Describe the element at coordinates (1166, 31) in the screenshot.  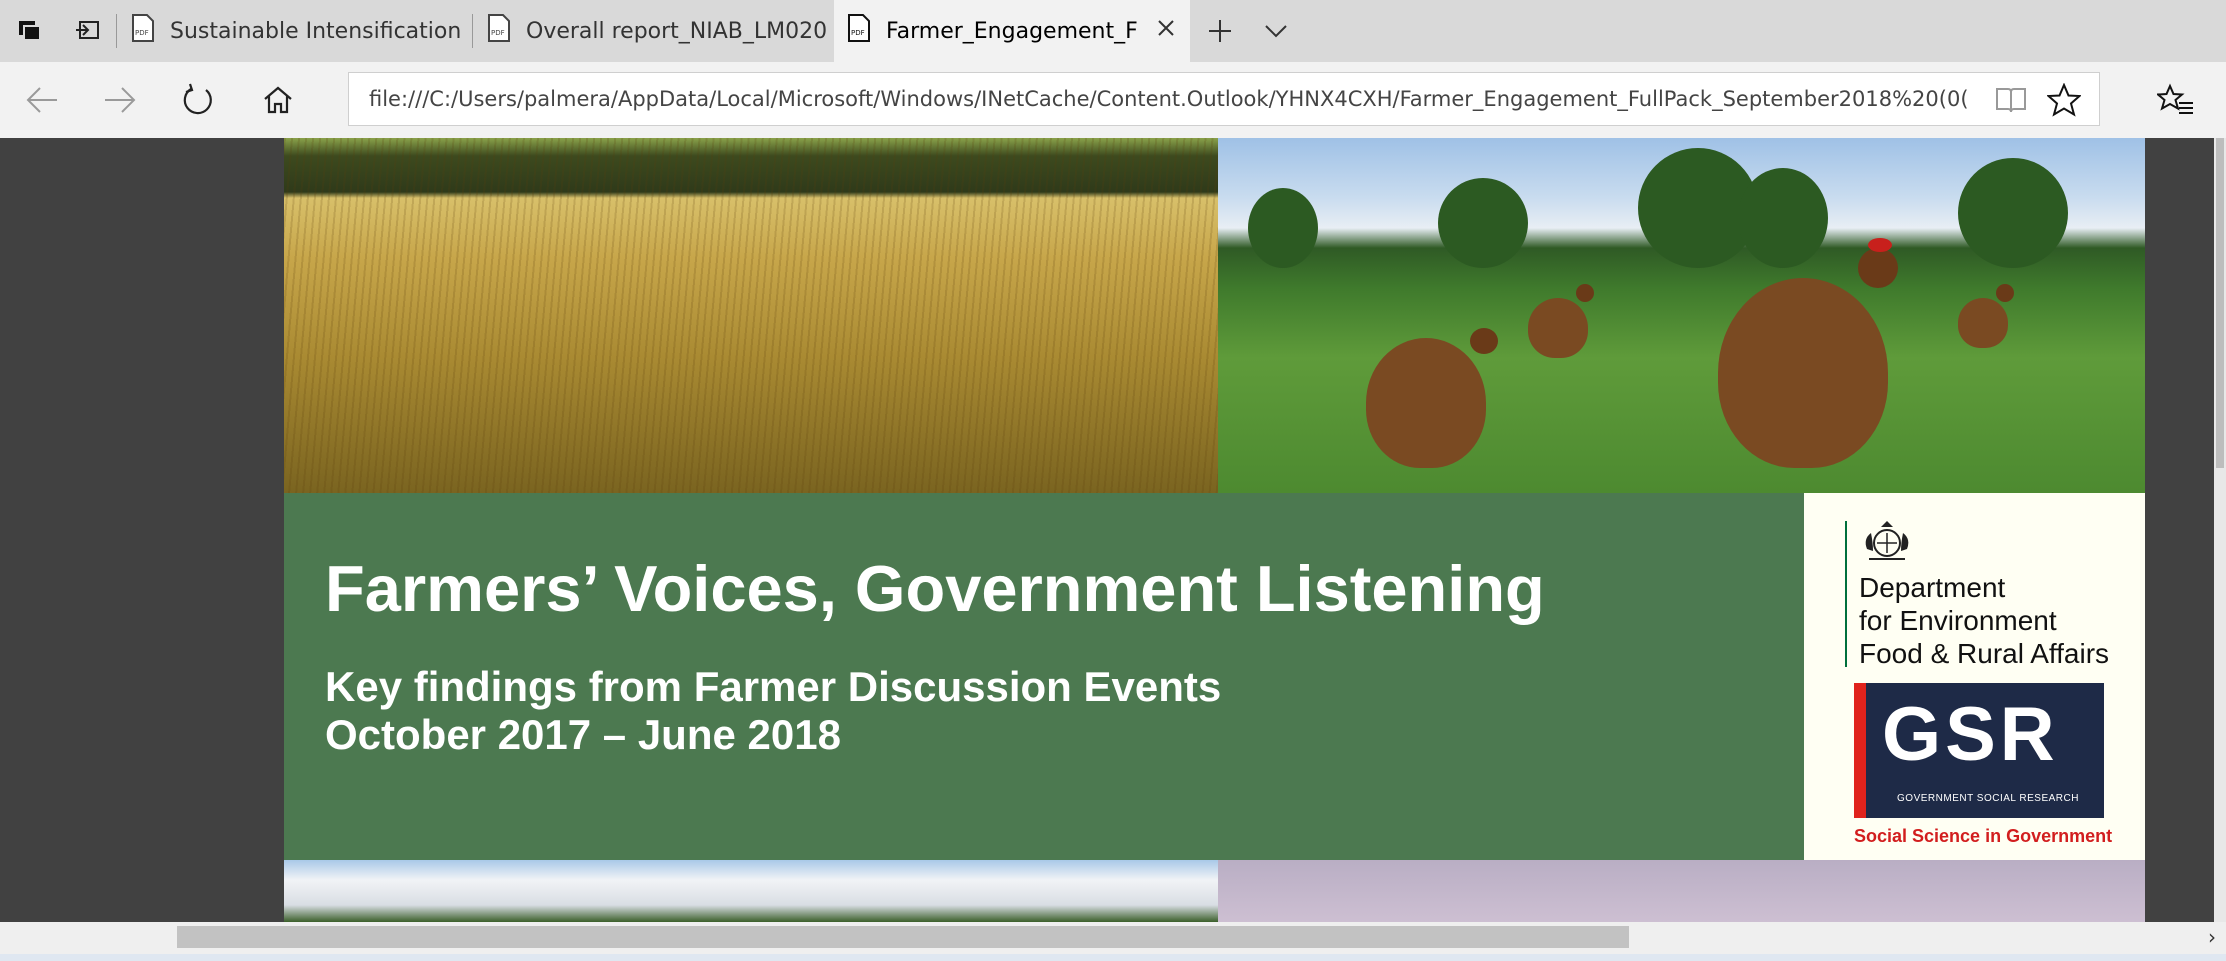
I see `close-tab-icon` at that location.